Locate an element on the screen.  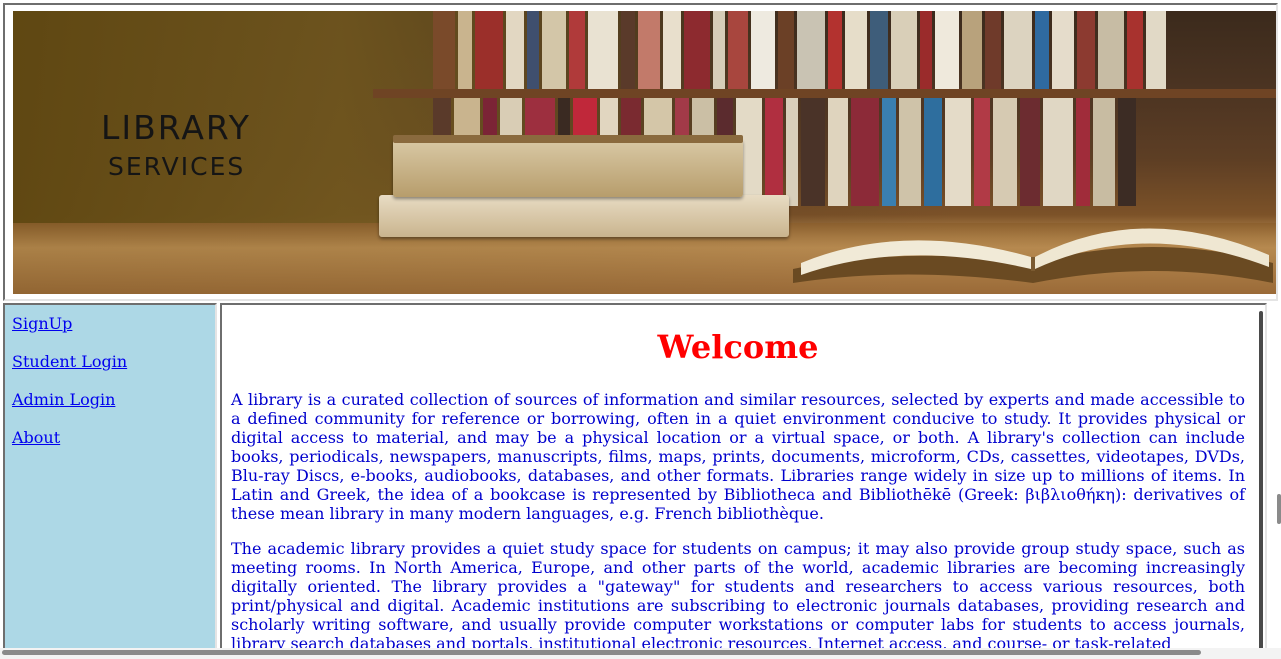
nav-link-about: About is located at coordinates (36, 437).